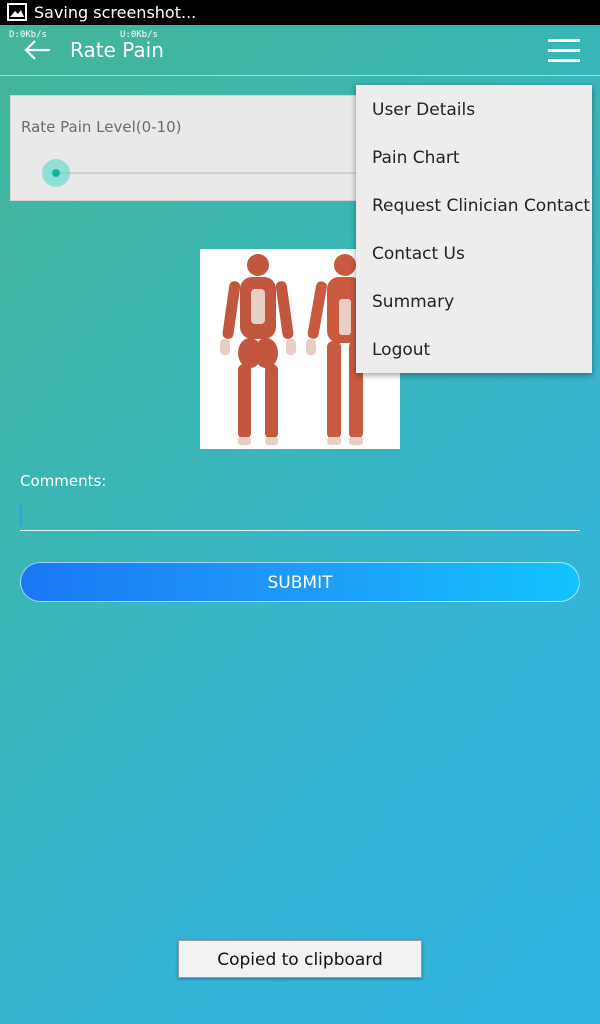 The image size is (600, 1024). Describe the element at coordinates (201, 148) in the screenshot. I see `pain-rating-card: Rate Pain Level(0-10)` at that location.